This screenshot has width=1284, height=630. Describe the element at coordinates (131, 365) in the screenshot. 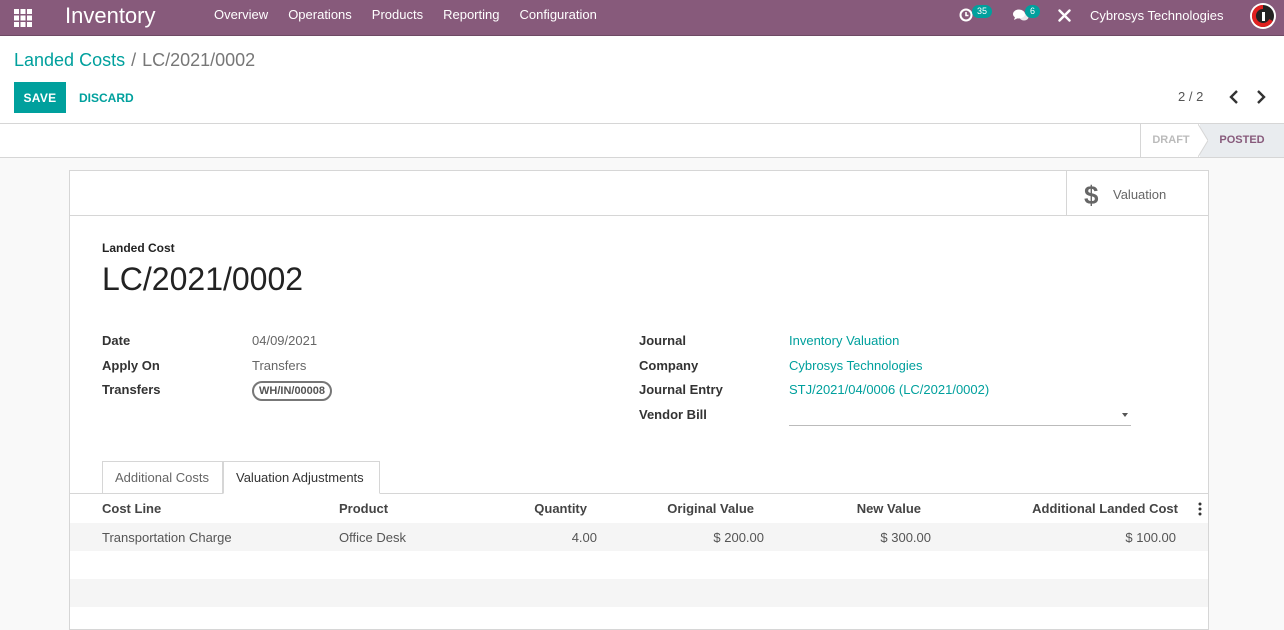

I see `apply-on-label: Apply On` at that location.